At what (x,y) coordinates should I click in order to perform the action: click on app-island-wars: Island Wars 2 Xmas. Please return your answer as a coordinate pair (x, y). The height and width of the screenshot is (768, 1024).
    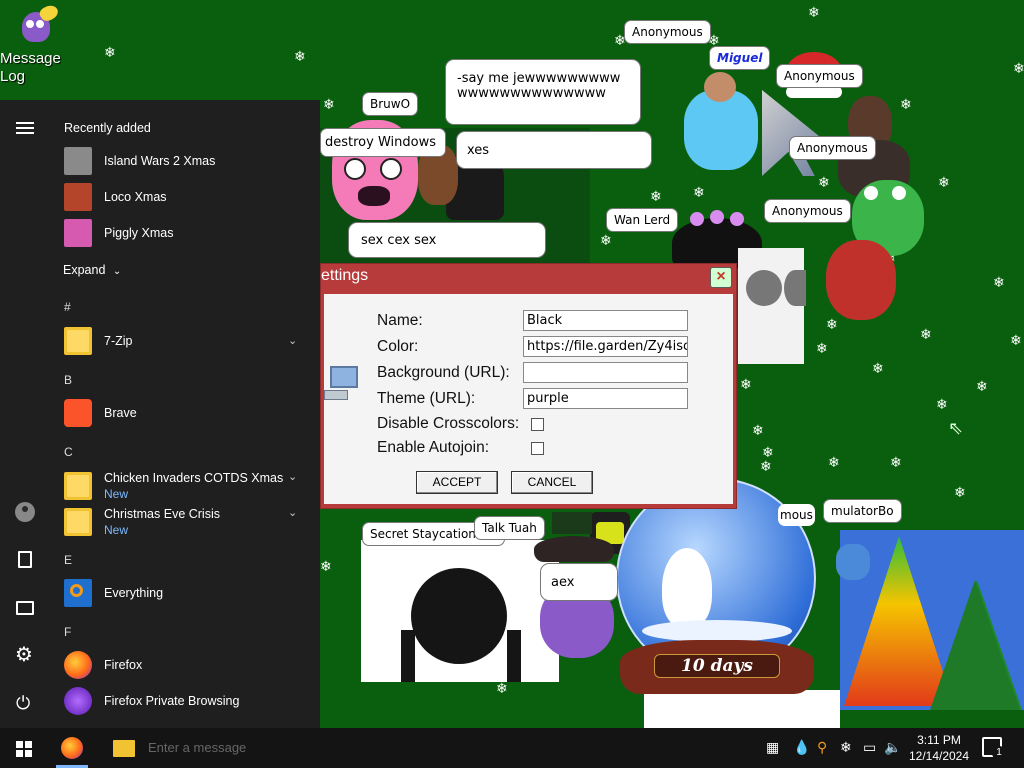
    Looking at the image, I should click on (139, 161).